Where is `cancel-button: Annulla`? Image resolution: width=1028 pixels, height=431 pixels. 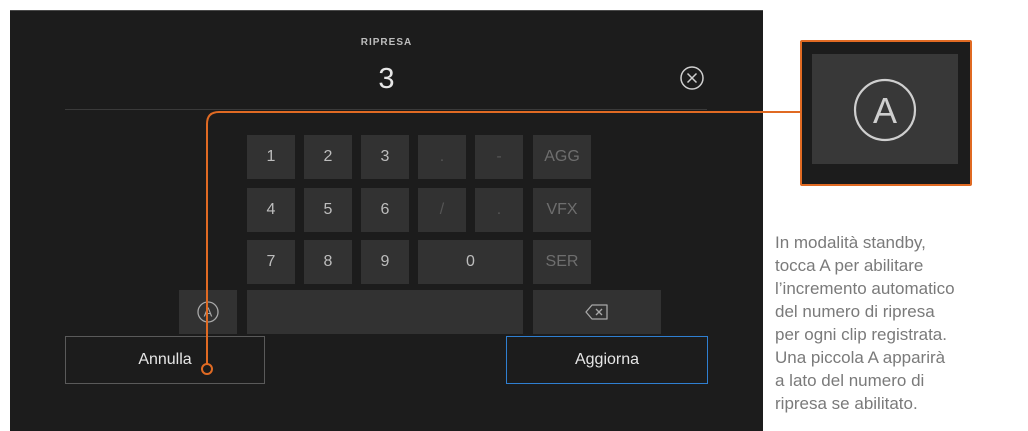
cancel-button: Annulla is located at coordinates (165, 360).